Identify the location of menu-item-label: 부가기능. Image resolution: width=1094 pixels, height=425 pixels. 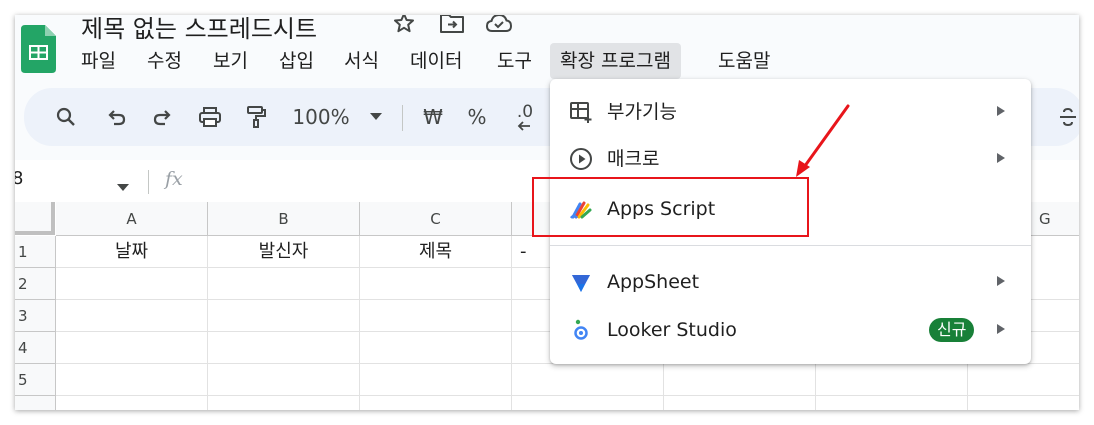
(642, 112).